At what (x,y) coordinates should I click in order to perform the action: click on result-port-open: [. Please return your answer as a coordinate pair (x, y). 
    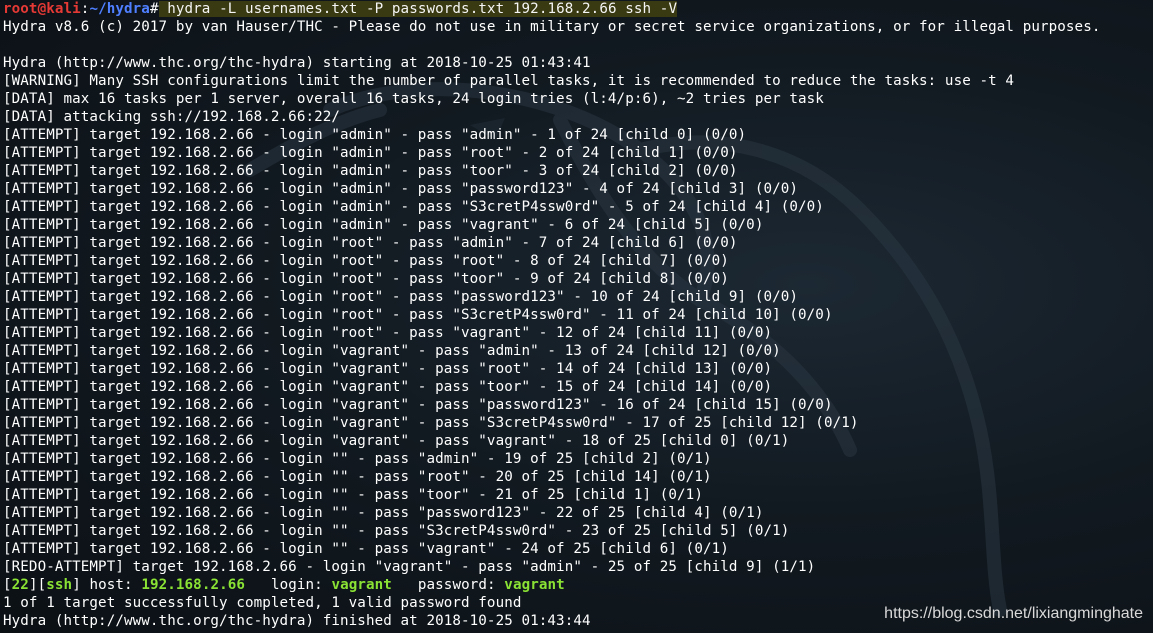
    Looking at the image, I should click on (7, 585).